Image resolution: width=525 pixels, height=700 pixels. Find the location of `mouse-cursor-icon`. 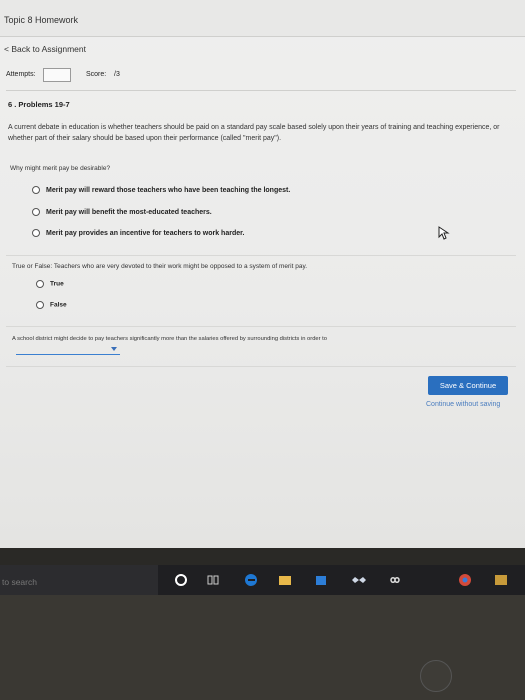

mouse-cursor-icon is located at coordinates (444, 233).